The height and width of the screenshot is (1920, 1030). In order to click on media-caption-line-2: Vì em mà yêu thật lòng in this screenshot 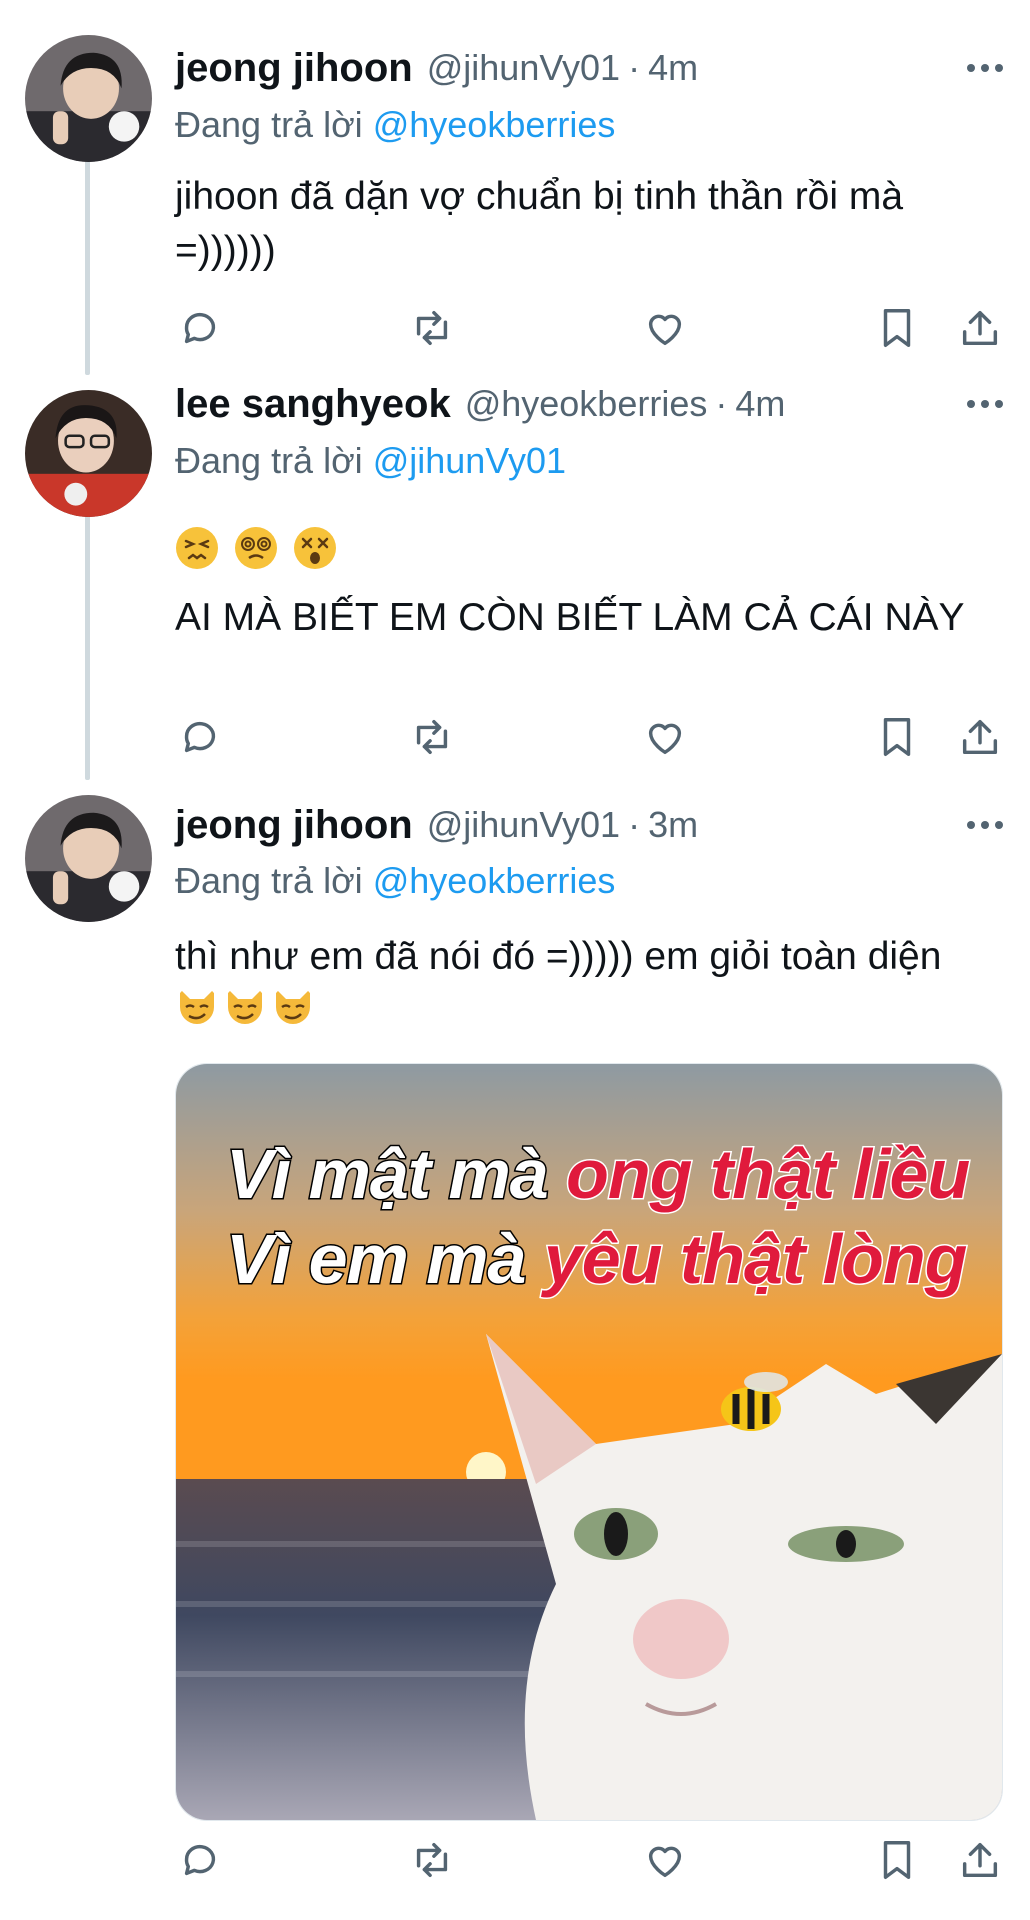, I will do `click(596, 1259)`.